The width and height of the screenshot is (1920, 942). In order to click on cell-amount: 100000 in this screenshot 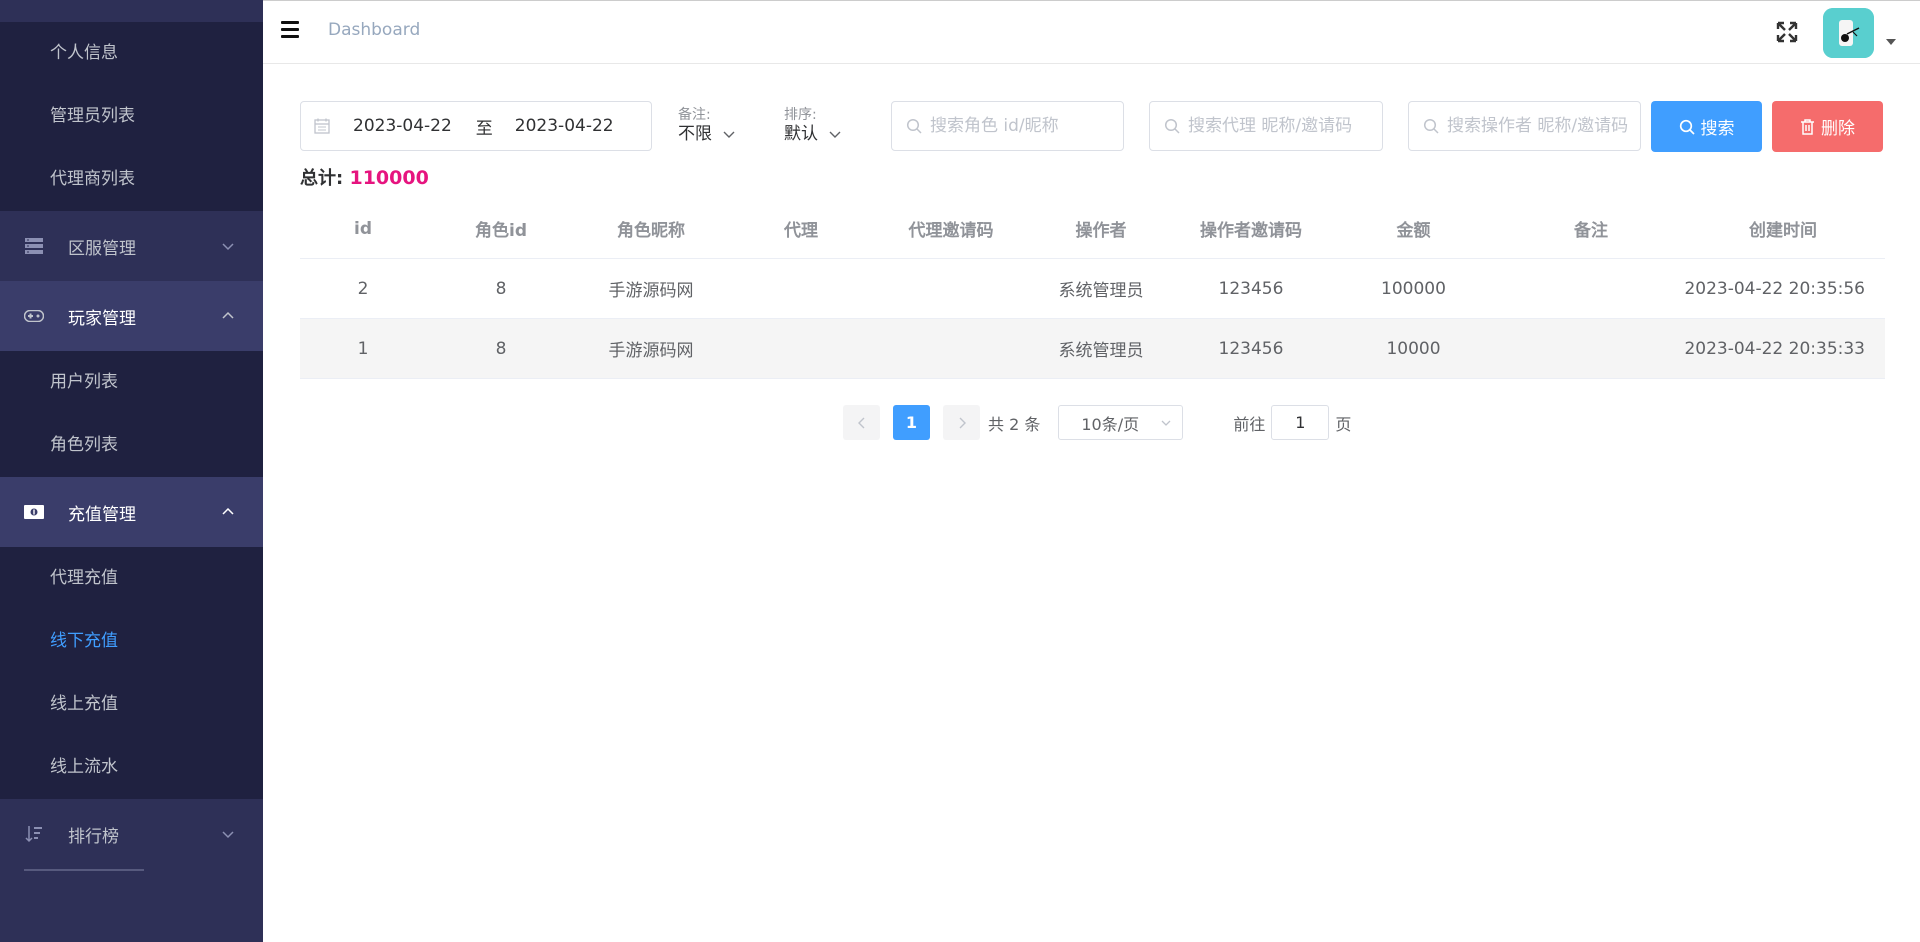, I will do `click(1413, 288)`.